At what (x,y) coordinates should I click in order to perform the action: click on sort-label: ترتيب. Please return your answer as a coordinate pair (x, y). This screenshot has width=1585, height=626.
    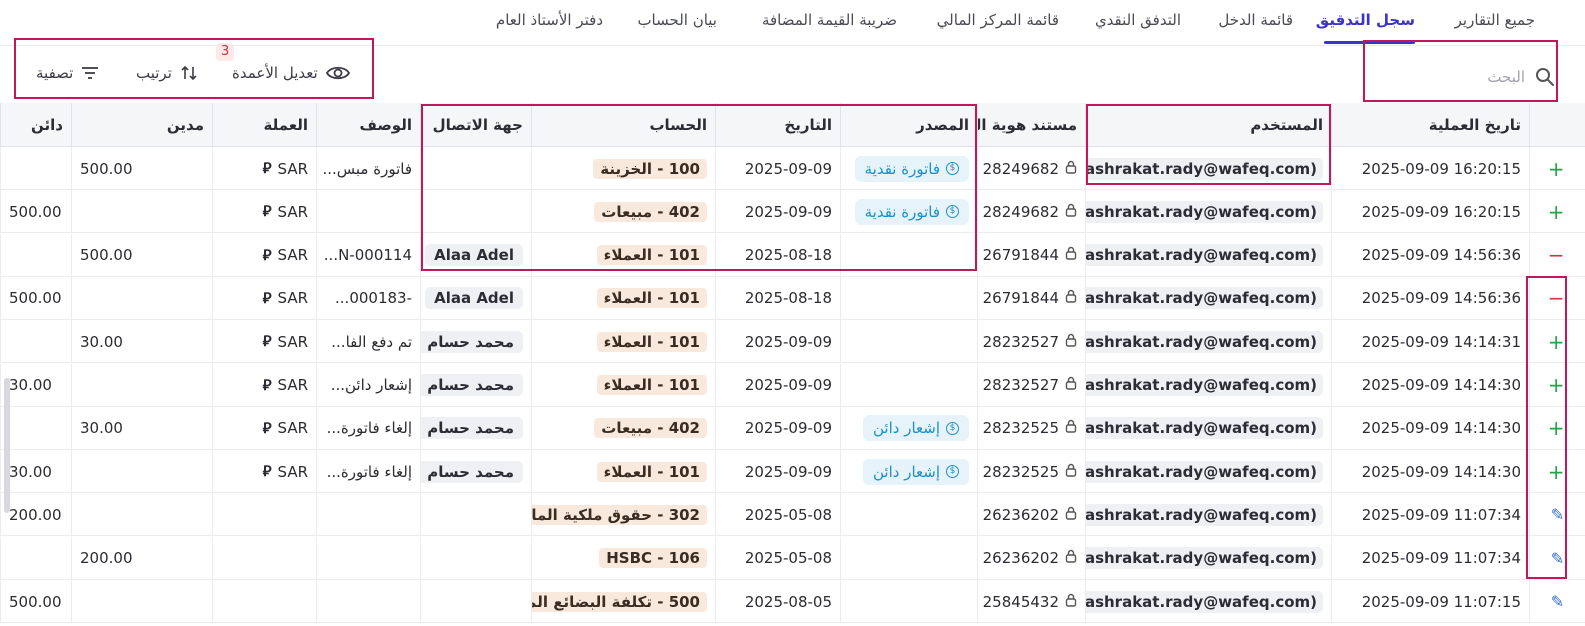
    Looking at the image, I should click on (154, 73).